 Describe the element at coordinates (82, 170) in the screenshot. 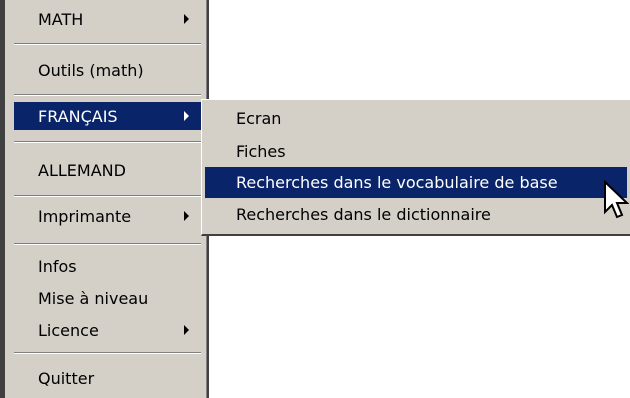

I see `menu-item-label: ALLEMAND` at that location.